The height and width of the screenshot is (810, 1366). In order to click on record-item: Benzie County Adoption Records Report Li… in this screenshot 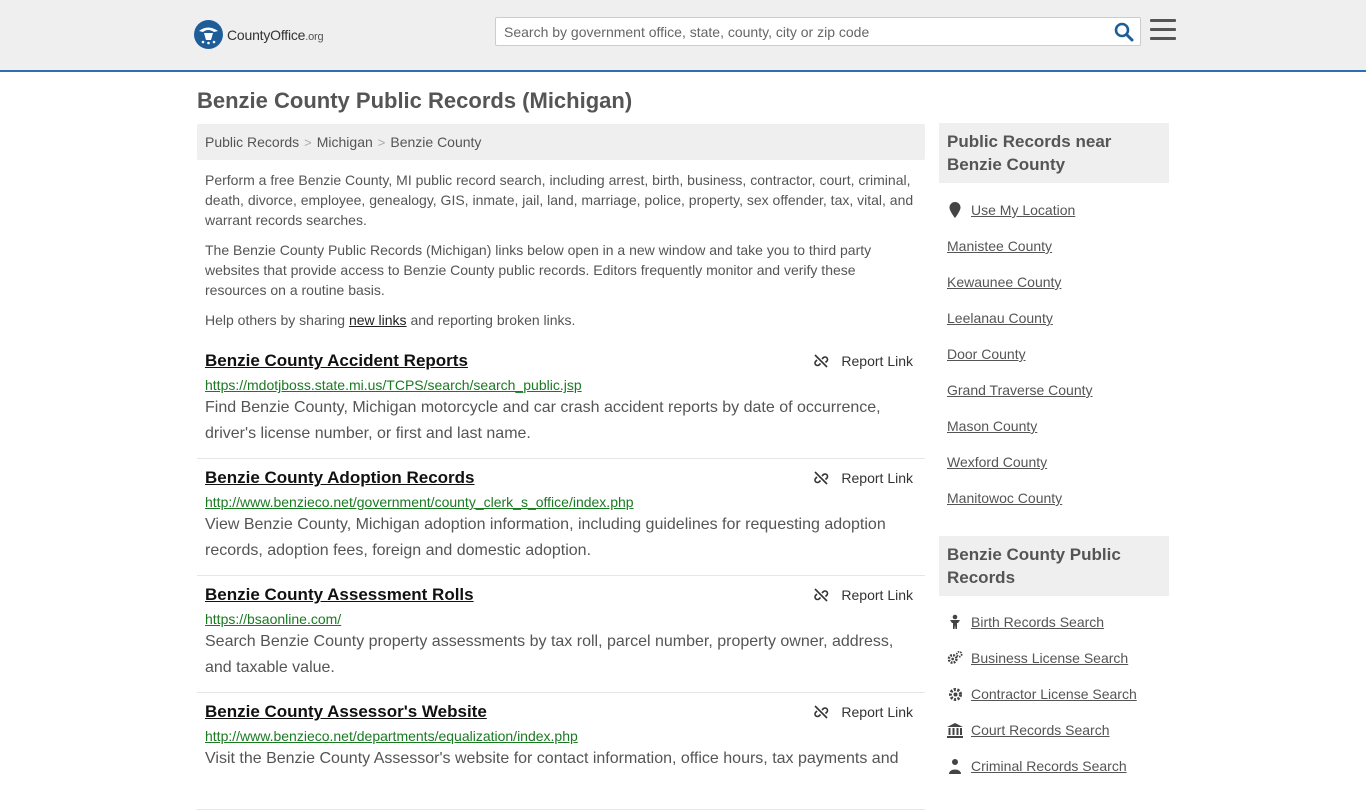, I will do `click(561, 517)`.